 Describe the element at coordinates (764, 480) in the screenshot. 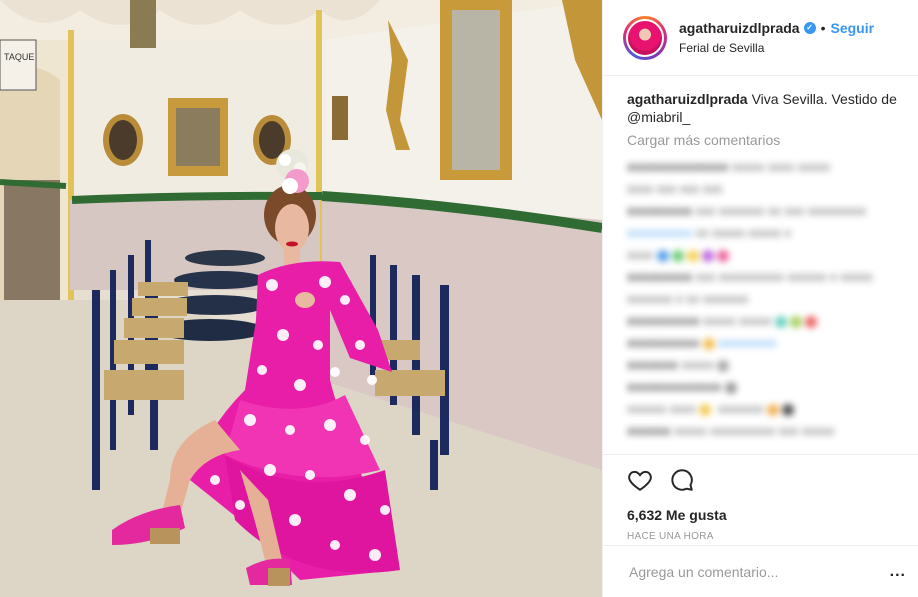

I see `action-icons` at that location.